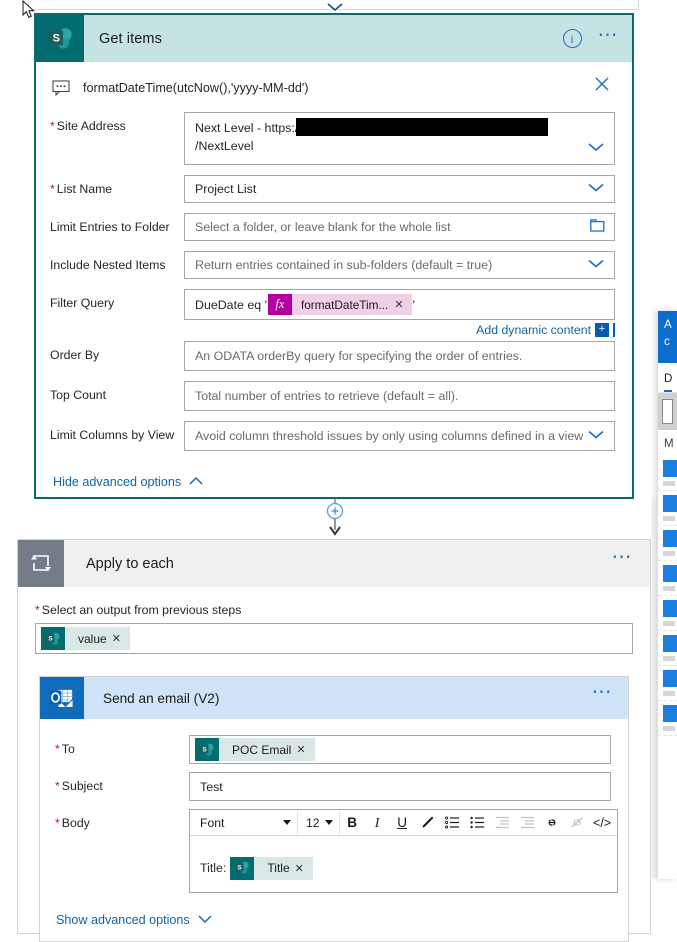 The height and width of the screenshot is (942, 677). I want to click on add-dynamic-content-panel: A c D M, so click(667, 595).